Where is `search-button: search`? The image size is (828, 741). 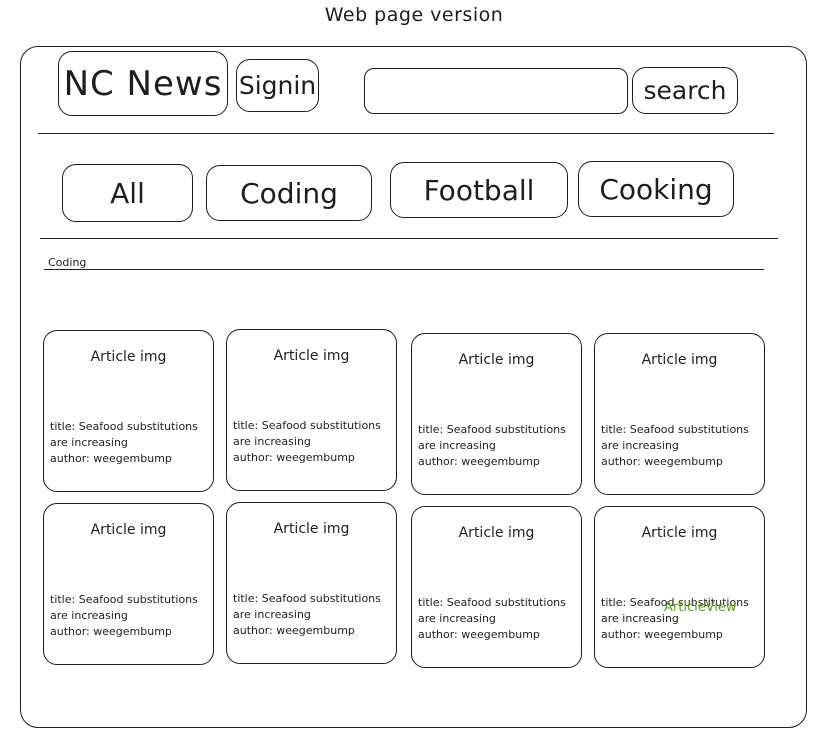
search-button: search is located at coordinates (685, 90).